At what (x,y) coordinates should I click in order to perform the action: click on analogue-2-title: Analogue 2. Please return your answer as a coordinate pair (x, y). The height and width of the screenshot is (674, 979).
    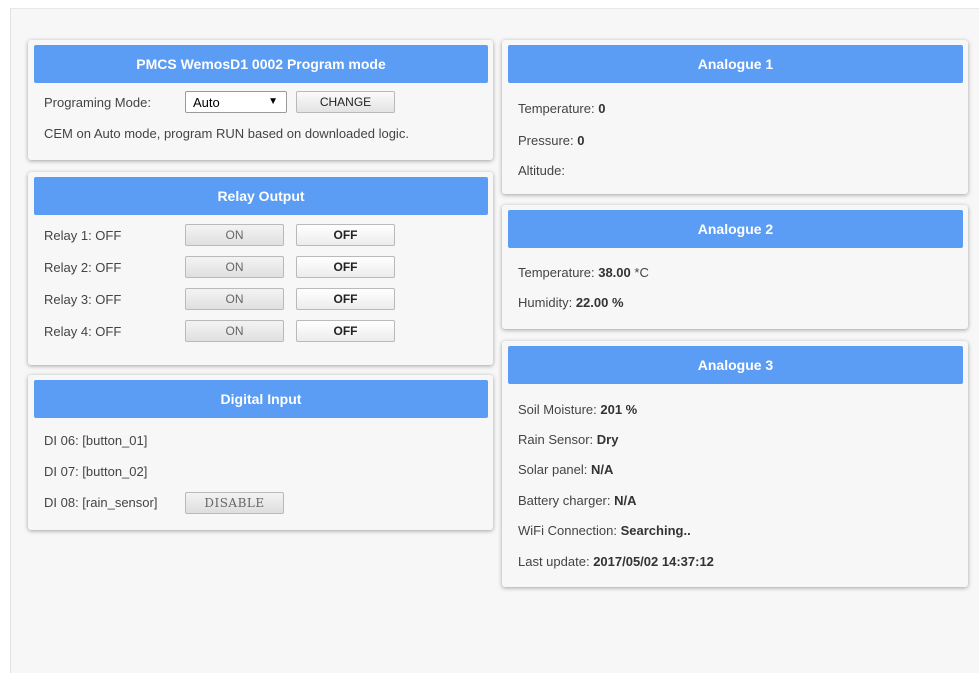
    Looking at the image, I should click on (735, 229).